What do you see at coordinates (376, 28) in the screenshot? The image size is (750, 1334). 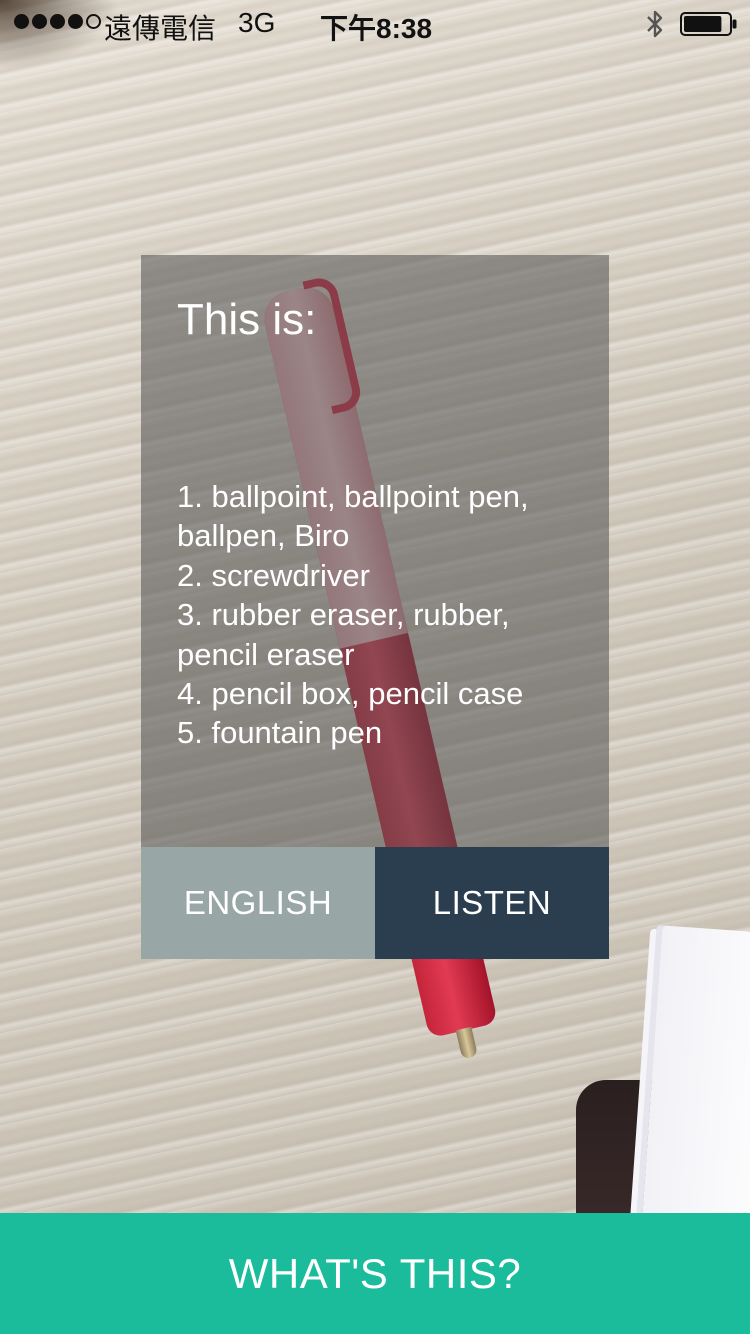 I see `status-time: 下午8:38` at bounding box center [376, 28].